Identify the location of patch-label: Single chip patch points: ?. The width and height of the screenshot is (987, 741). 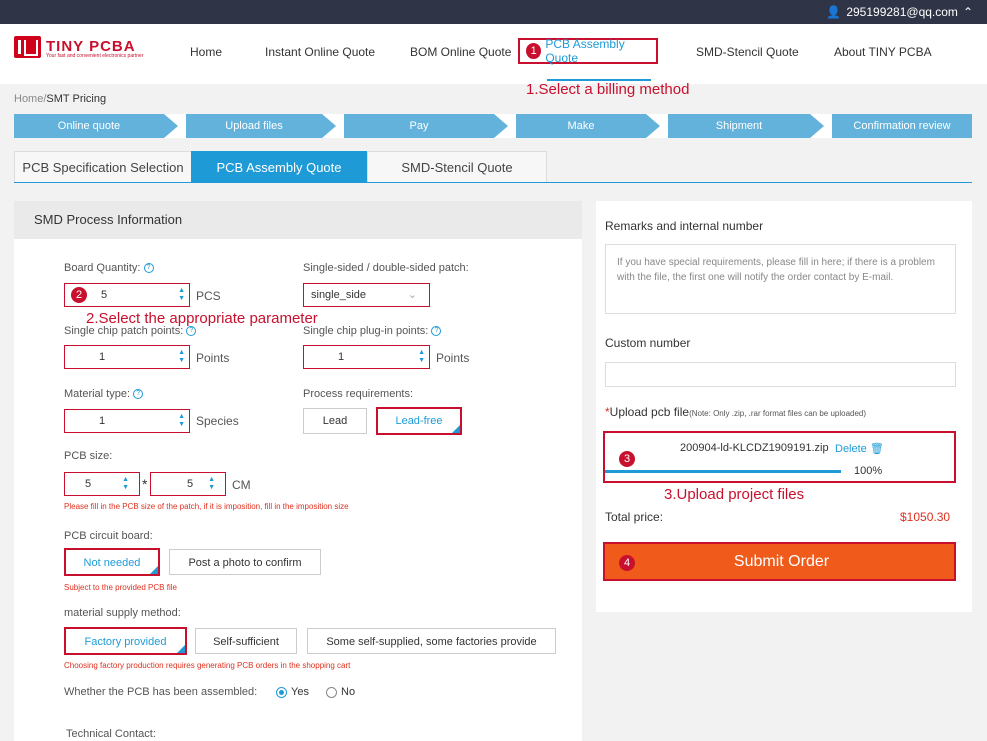
(130, 331).